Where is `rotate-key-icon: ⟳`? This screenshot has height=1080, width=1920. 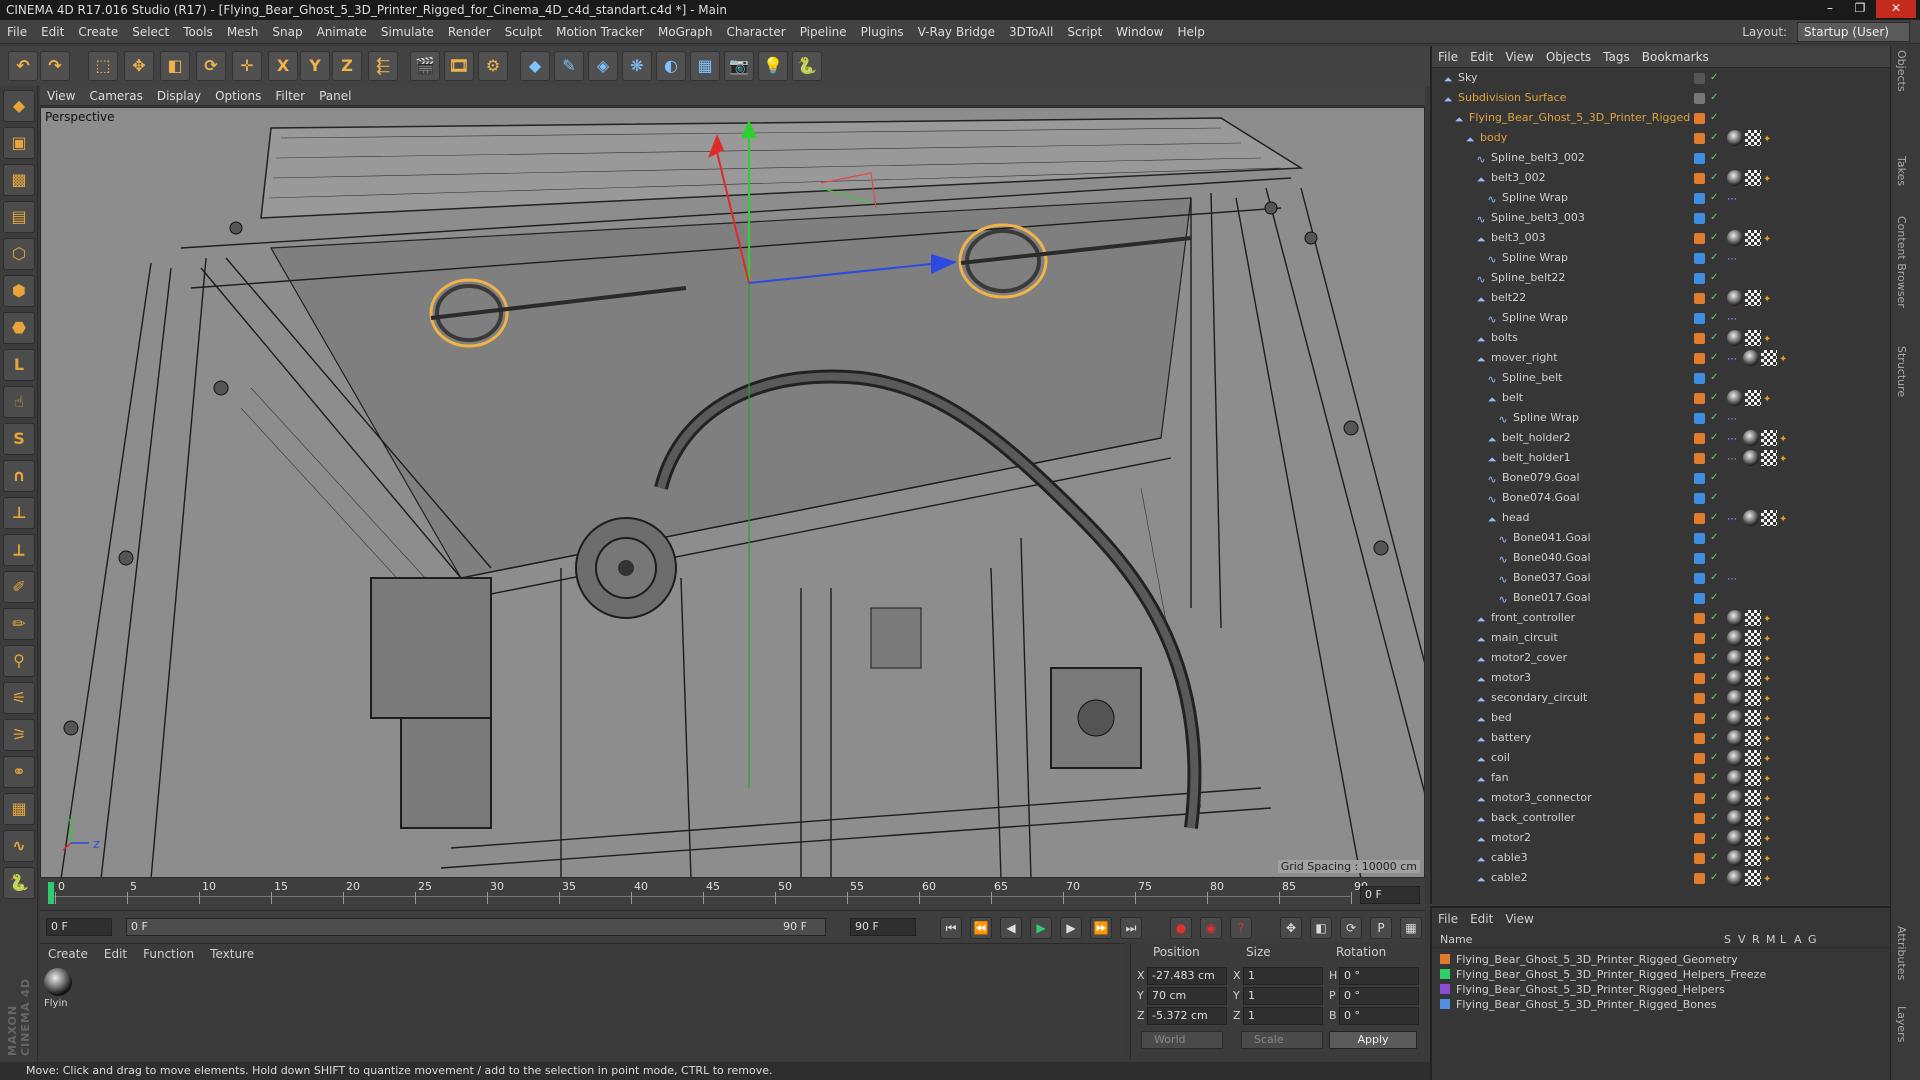
rotate-key-icon: ⟳ is located at coordinates (1351, 928).